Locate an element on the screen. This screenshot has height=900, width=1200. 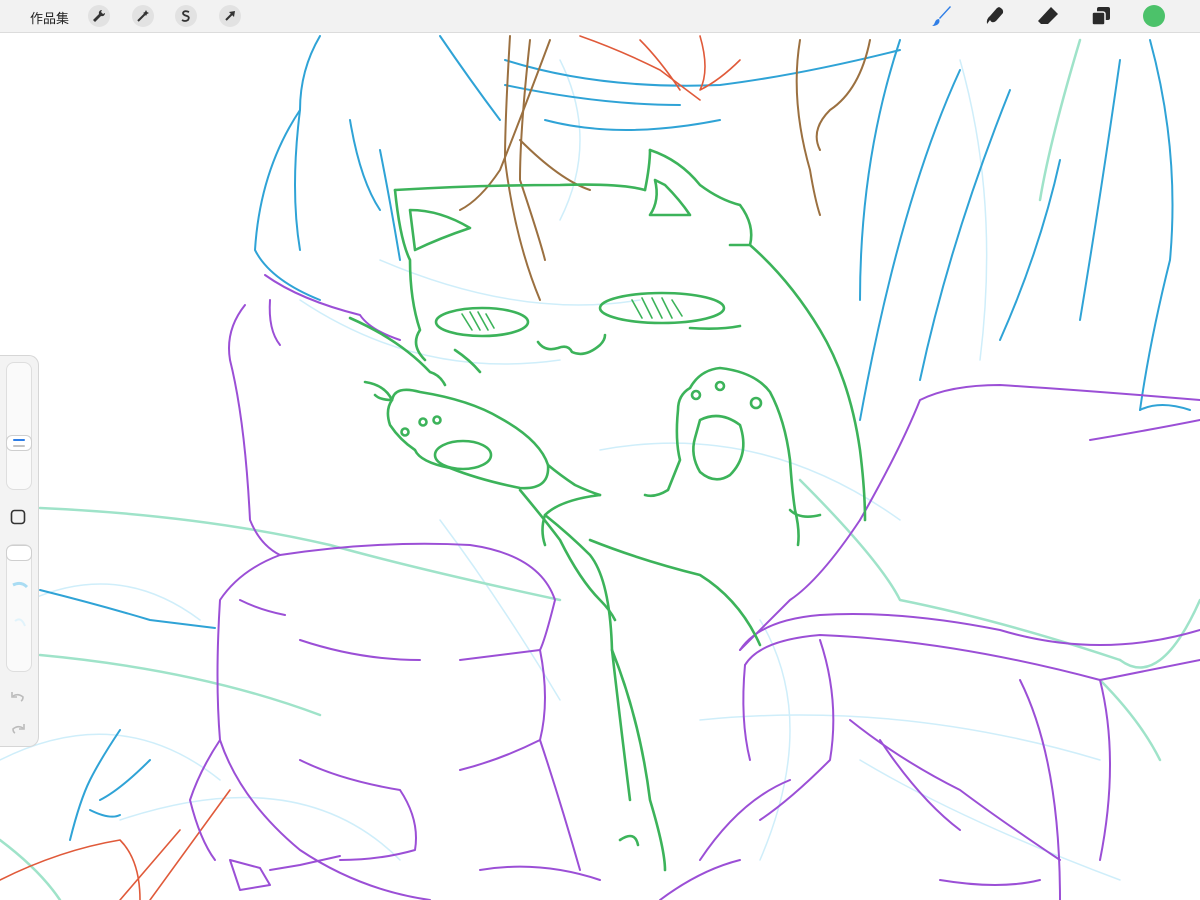
wrench-icon is located at coordinates (99, 16).